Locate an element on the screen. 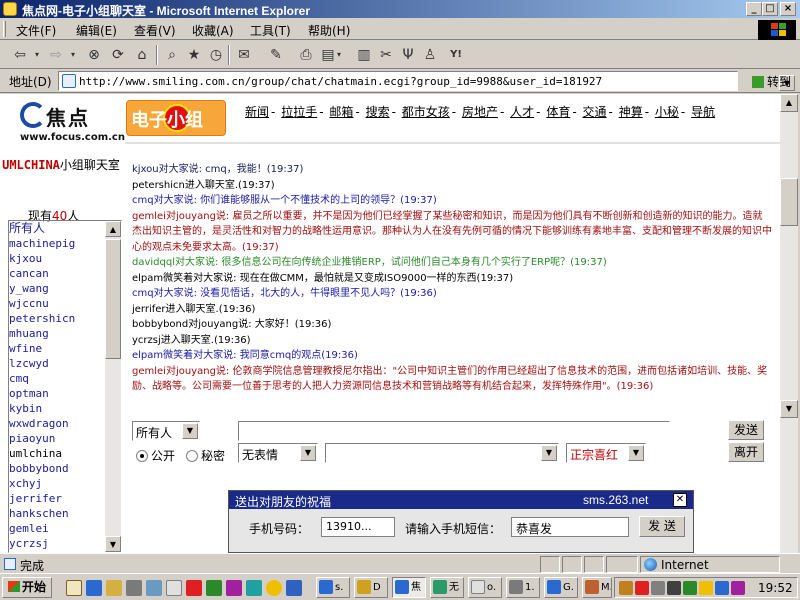  user-list-item: cmq is located at coordinates (57, 378).